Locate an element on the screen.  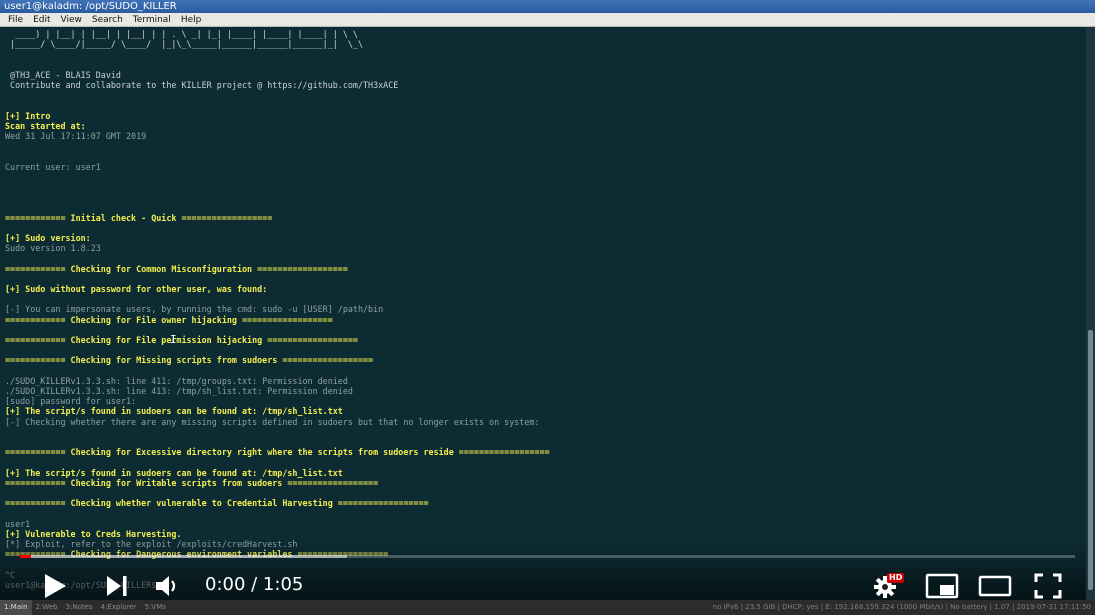
menu-edit: Edit is located at coordinates (41, 20).